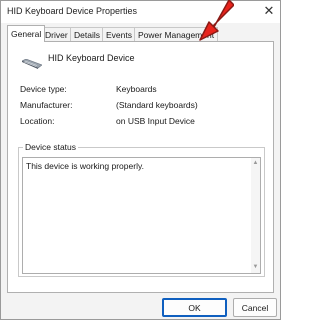  What do you see at coordinates (43, 89) in the screenshot?
I see `device-type-label: Device type:` at bounding box center [43, 89].